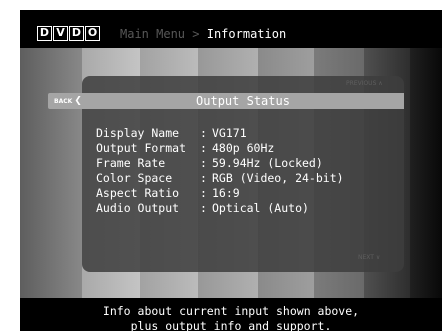 The image size is (442, 331). I want to click on breadcrumb: Main Menu > Information, so click(203, 34).